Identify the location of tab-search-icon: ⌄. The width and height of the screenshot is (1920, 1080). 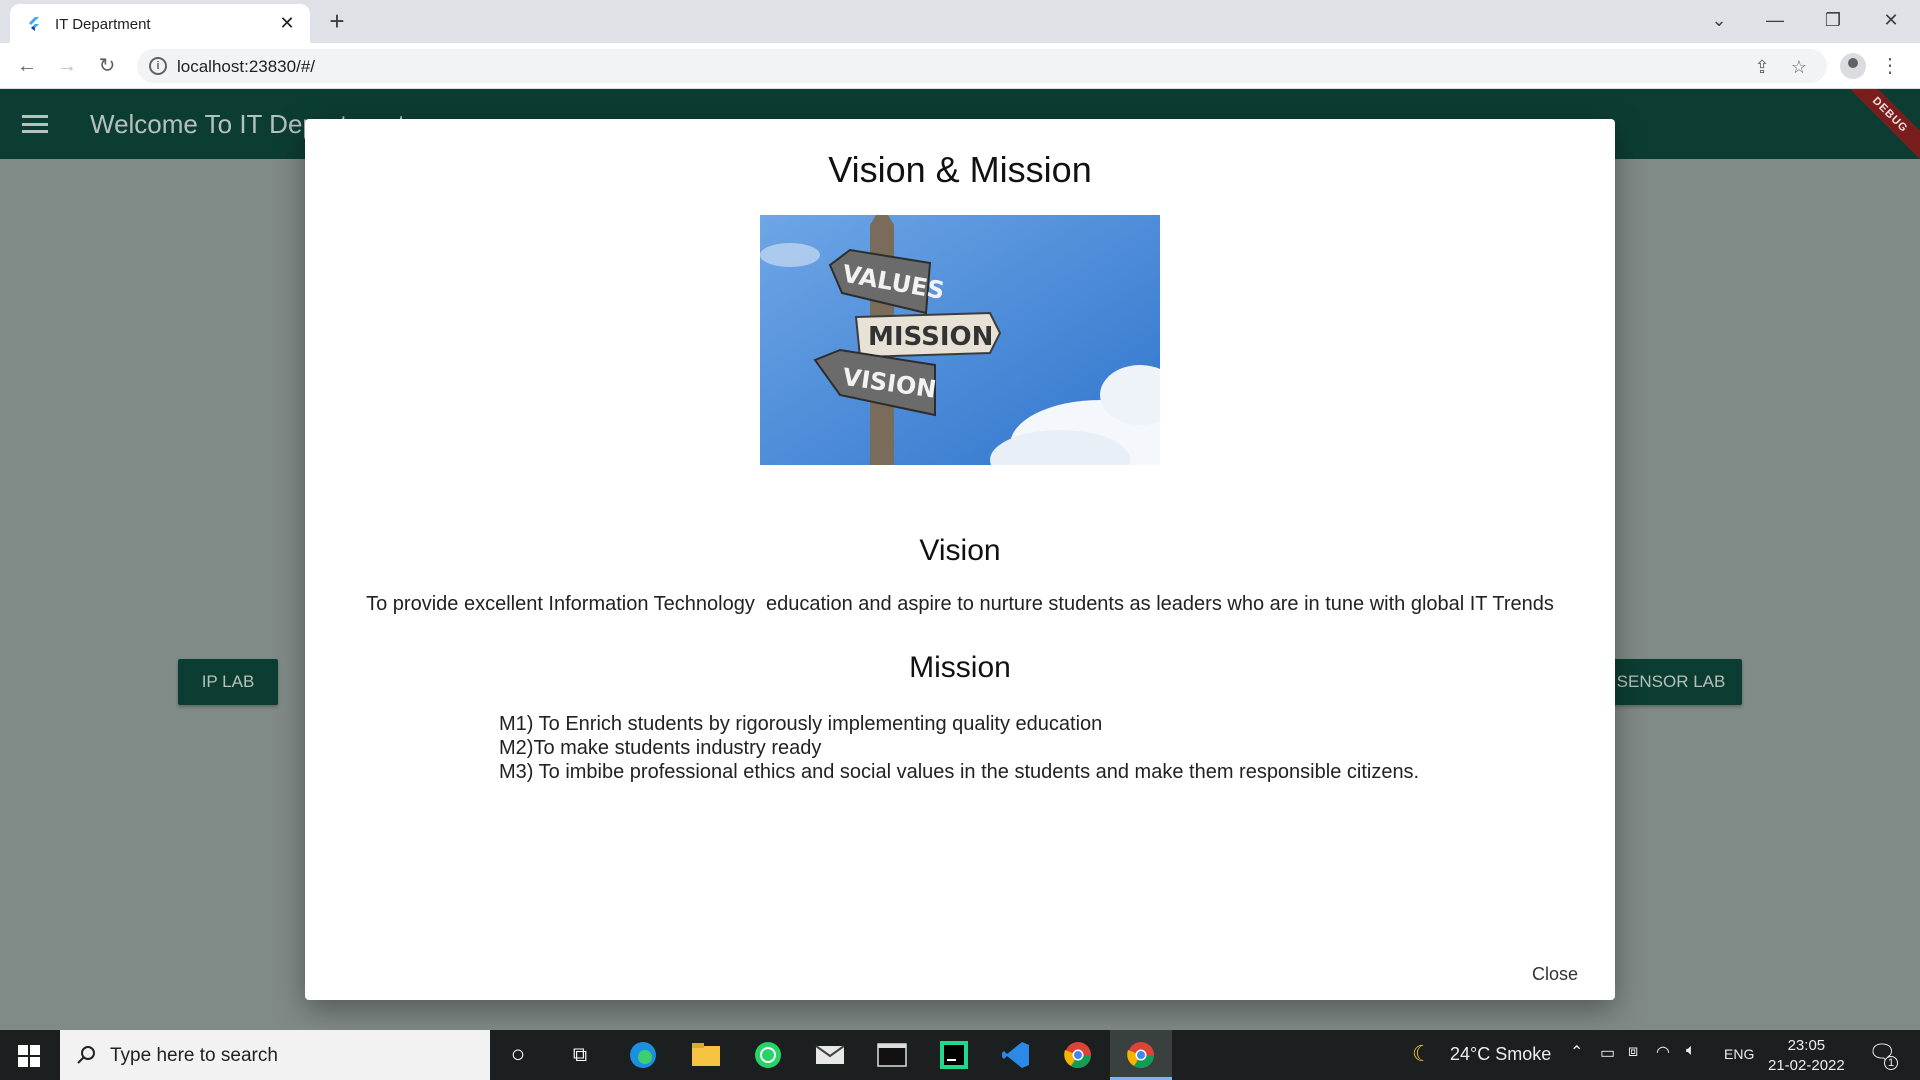
(1719, 20).